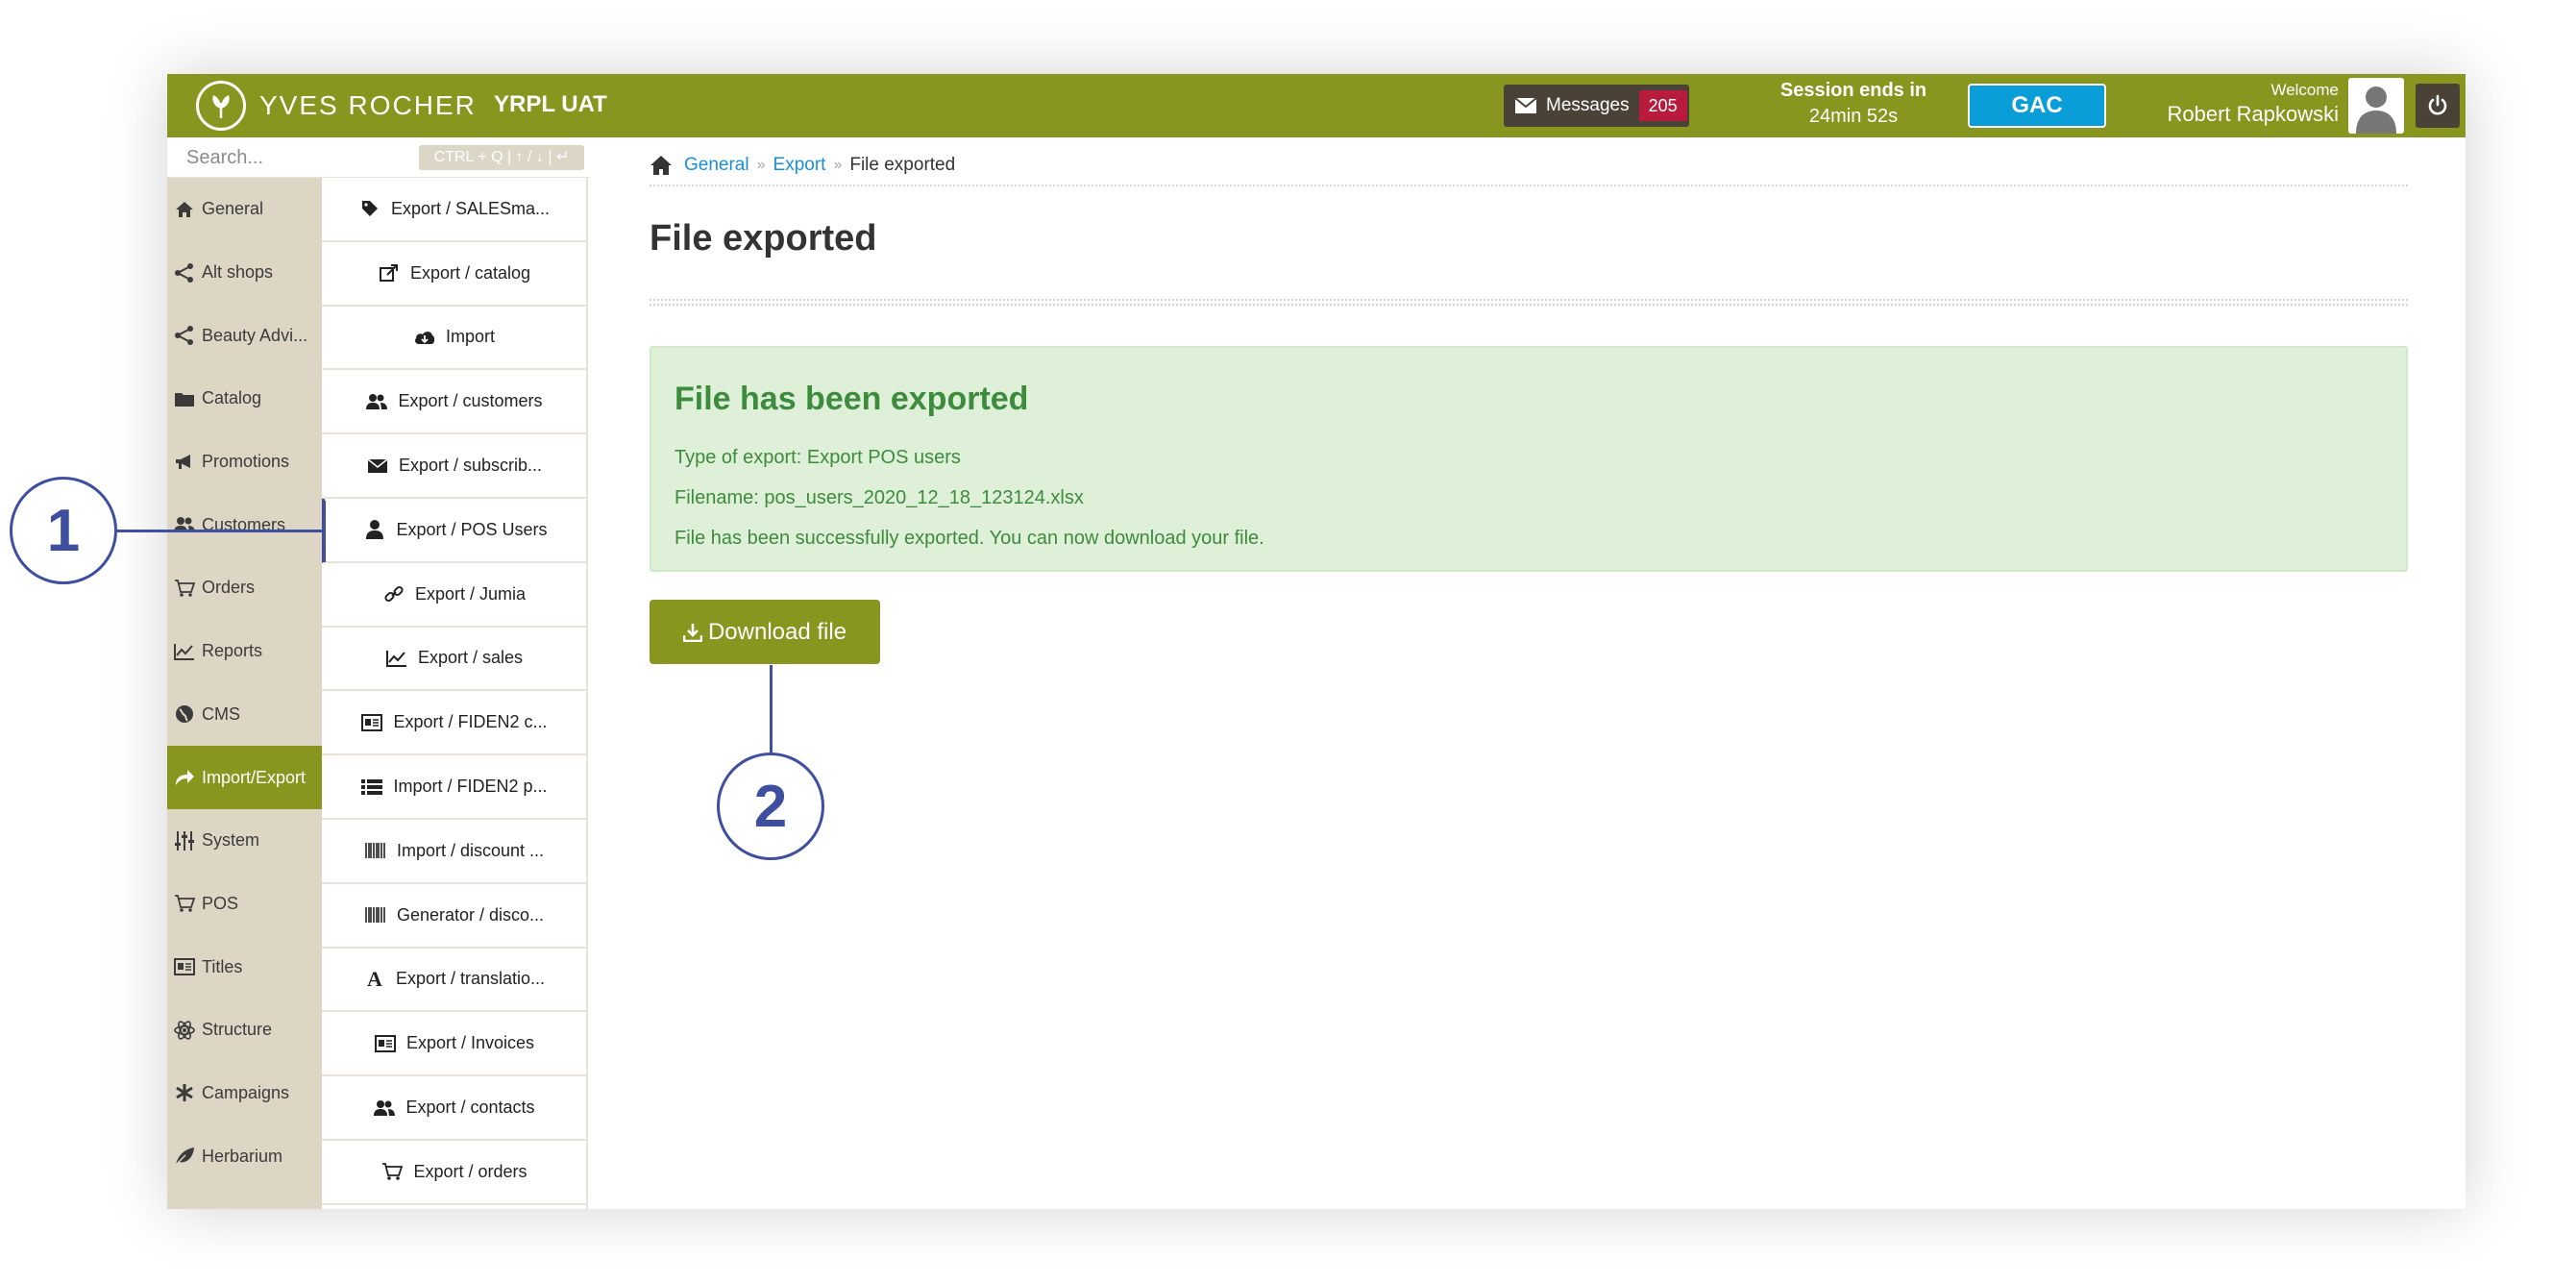  What do you see at coordinates (244, 905) in the screenshot?
I see `nav-item-pos: POS` at bounding box center [244, 905].